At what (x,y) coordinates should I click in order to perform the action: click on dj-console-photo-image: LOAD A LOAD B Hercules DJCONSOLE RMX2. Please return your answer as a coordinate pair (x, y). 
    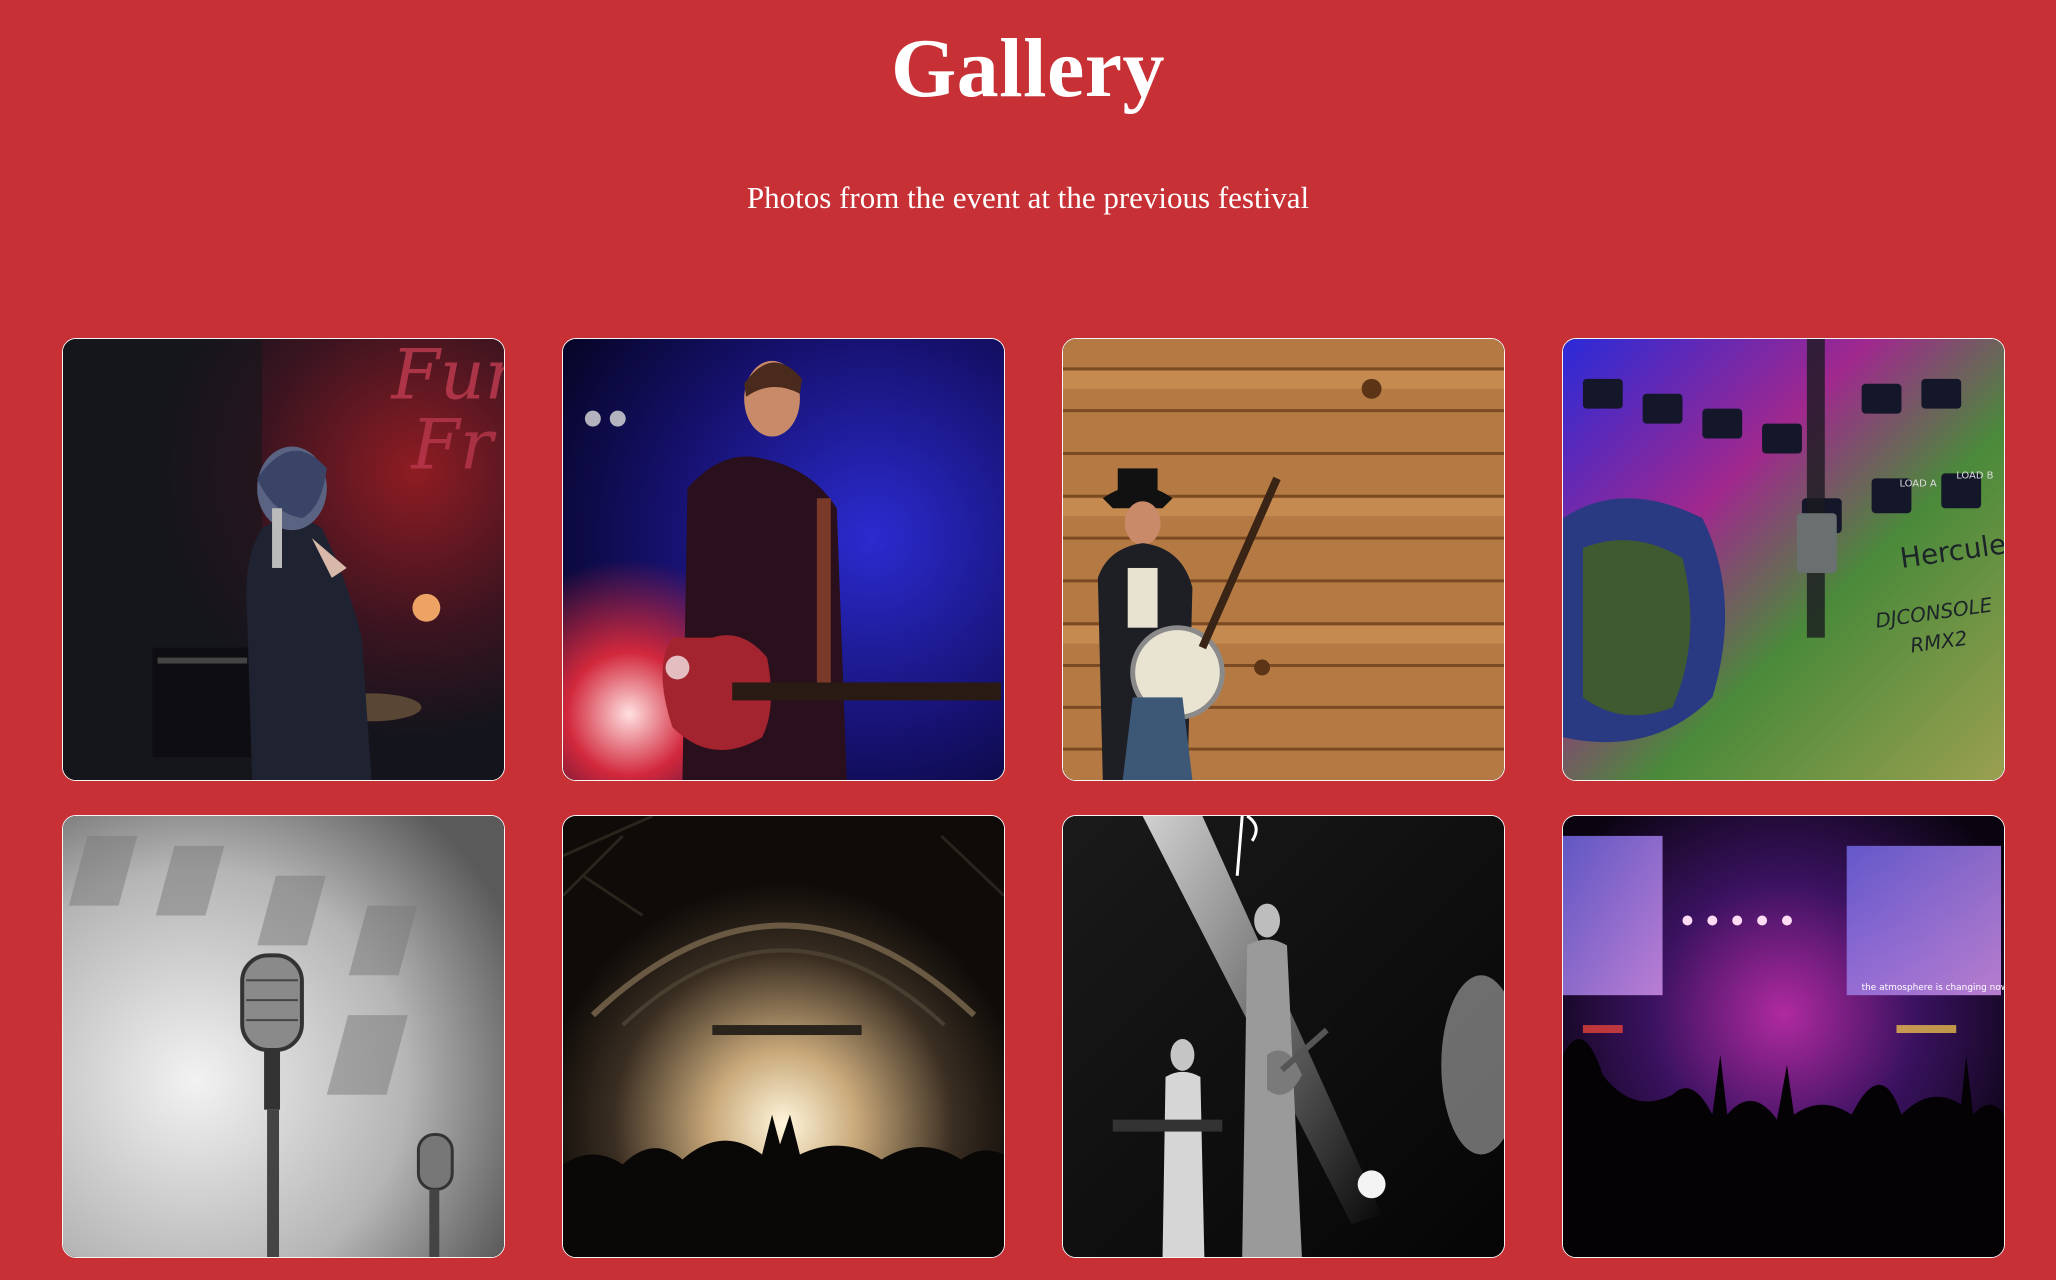
    Looking at the image, I should click on (1783, 559).